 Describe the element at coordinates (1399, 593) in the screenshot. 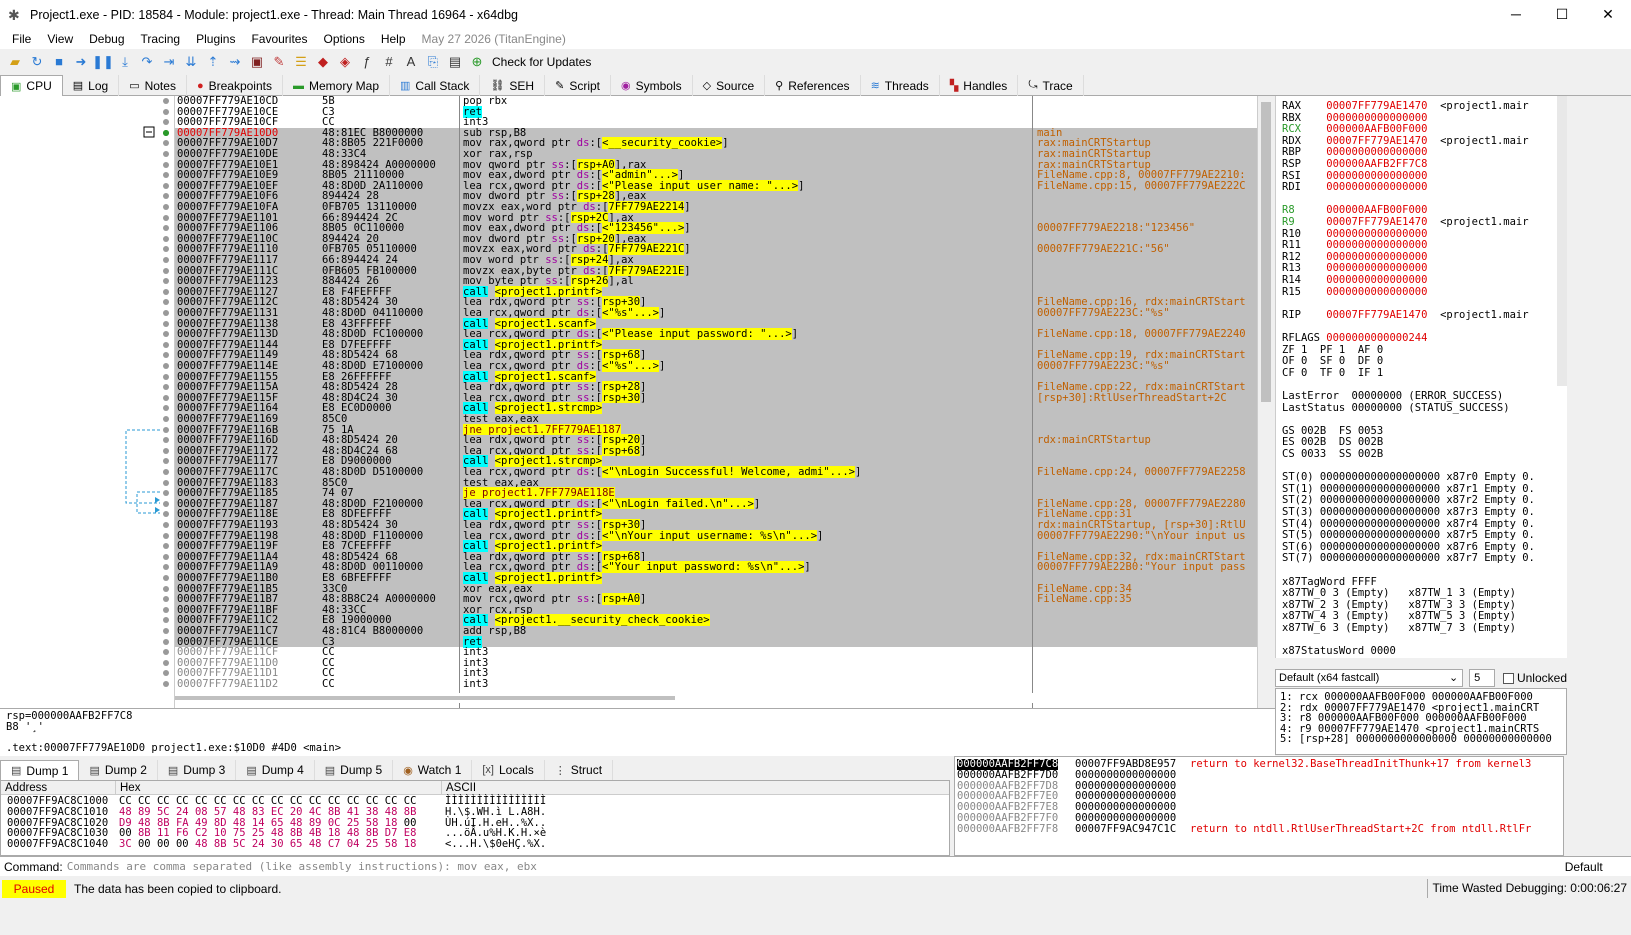

I see `x87-tag-row: x87TW_0 3 (Empty) x87TW_1 3 (Empty)` at that location.